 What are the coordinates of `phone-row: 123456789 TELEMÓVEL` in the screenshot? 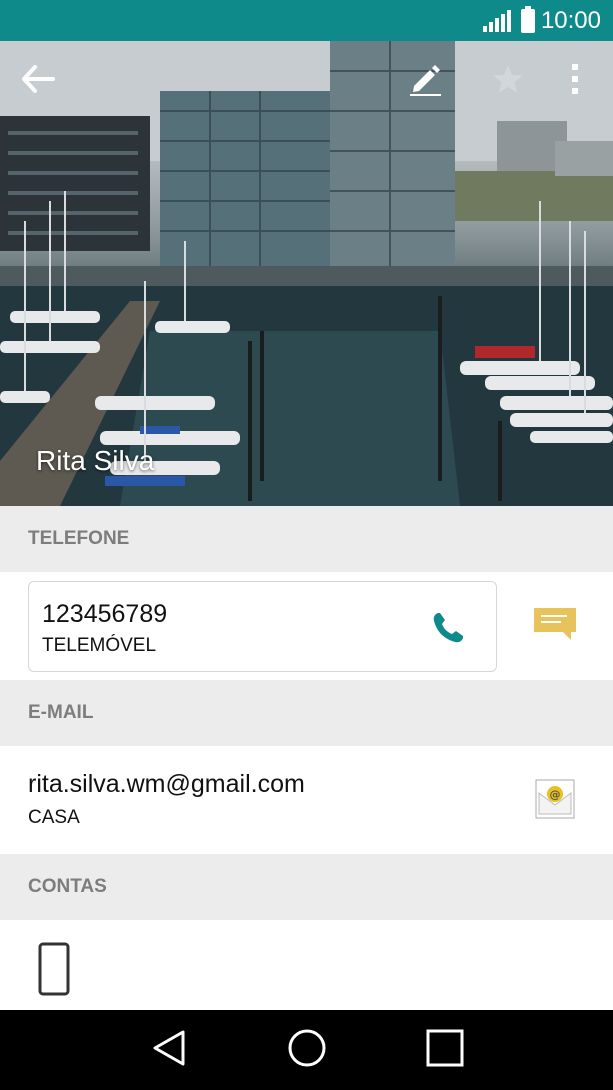 It's located at (306, 626).